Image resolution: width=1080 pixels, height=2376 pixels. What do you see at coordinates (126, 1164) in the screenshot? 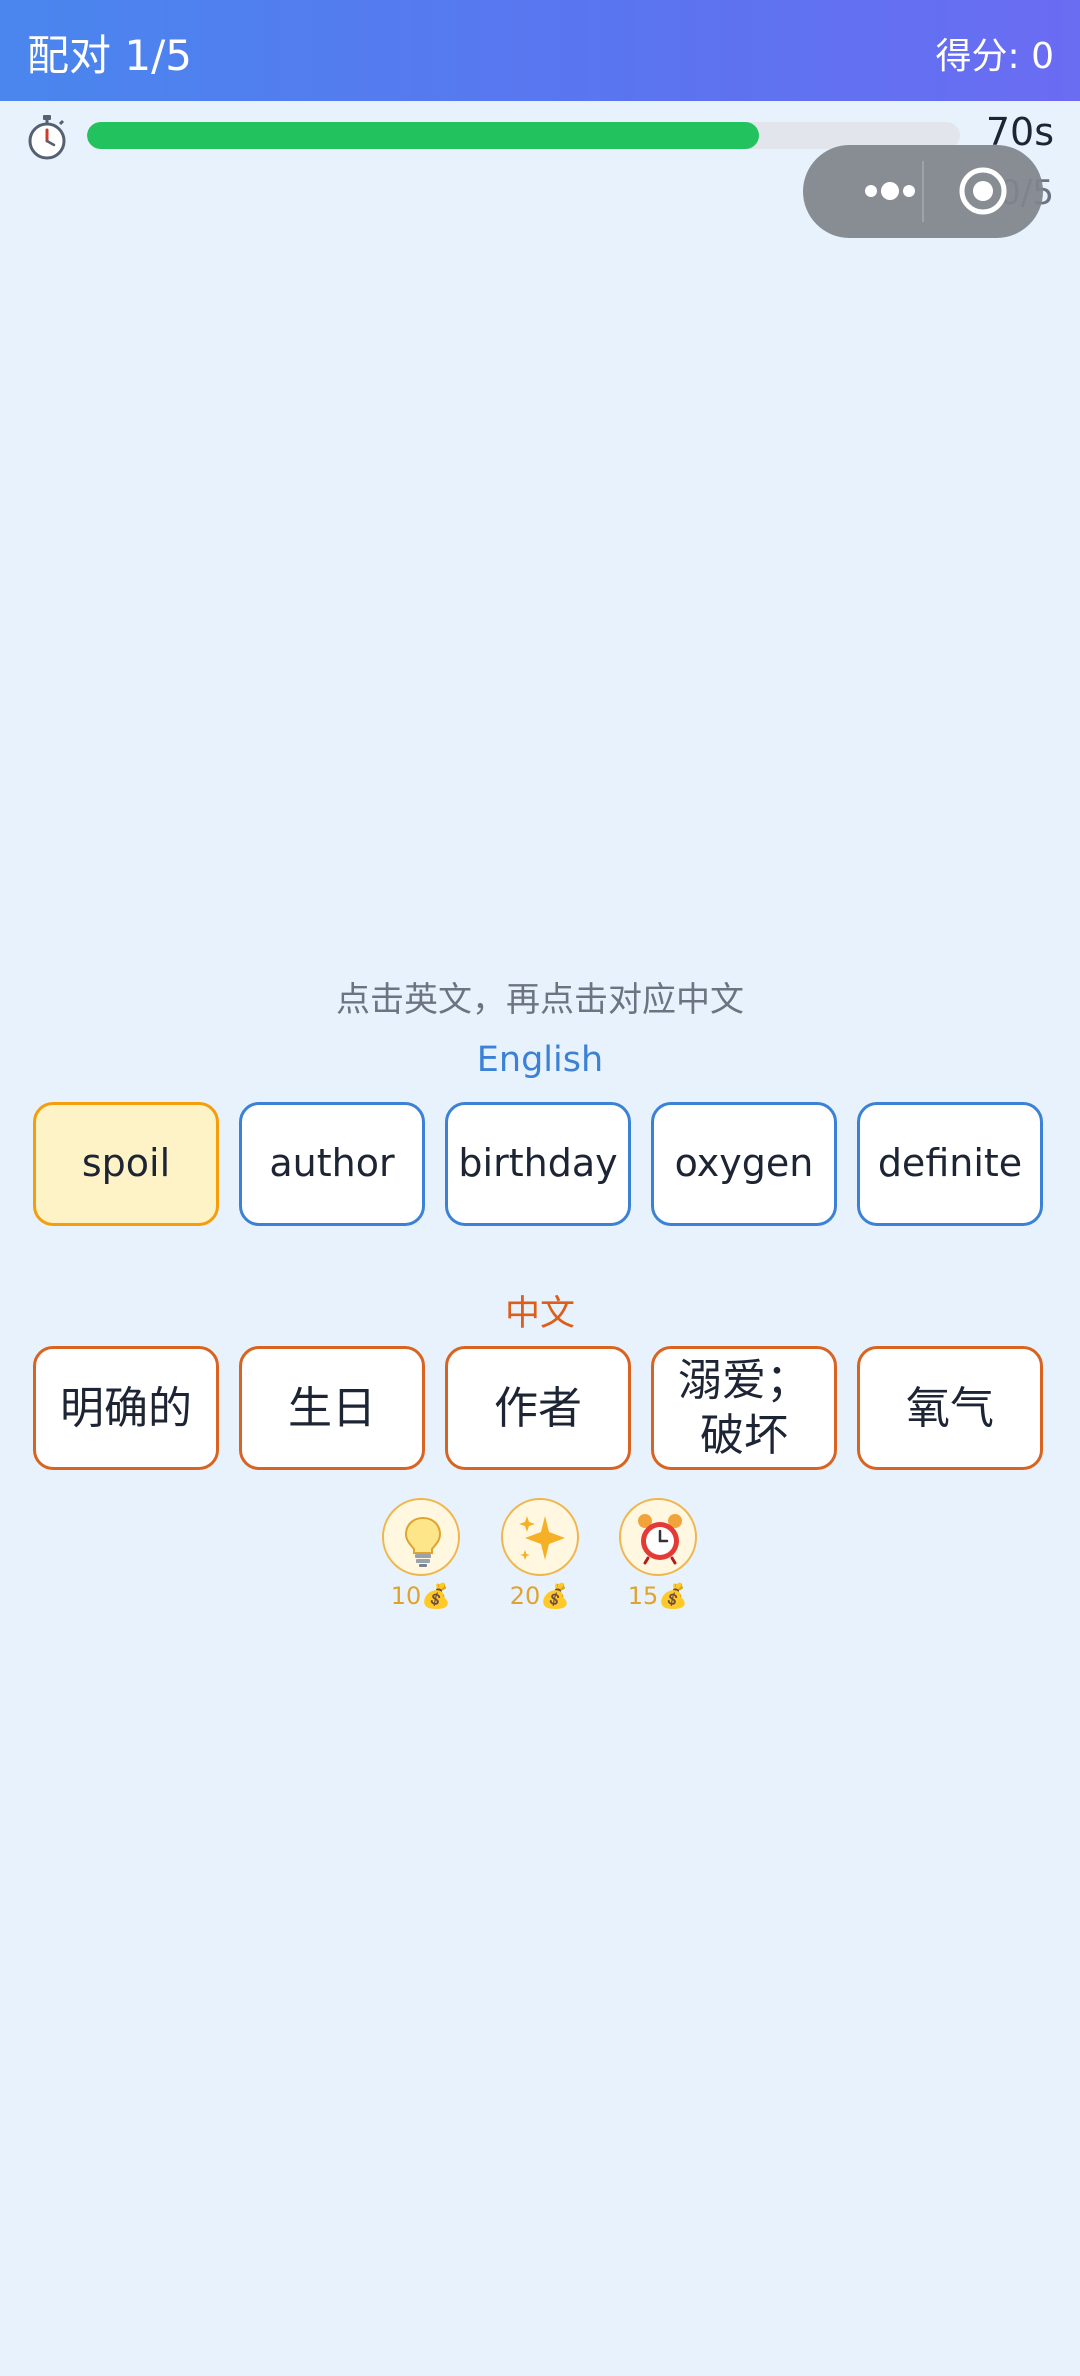
I see `english-card: spoil` at bounding box center [126, 1164].